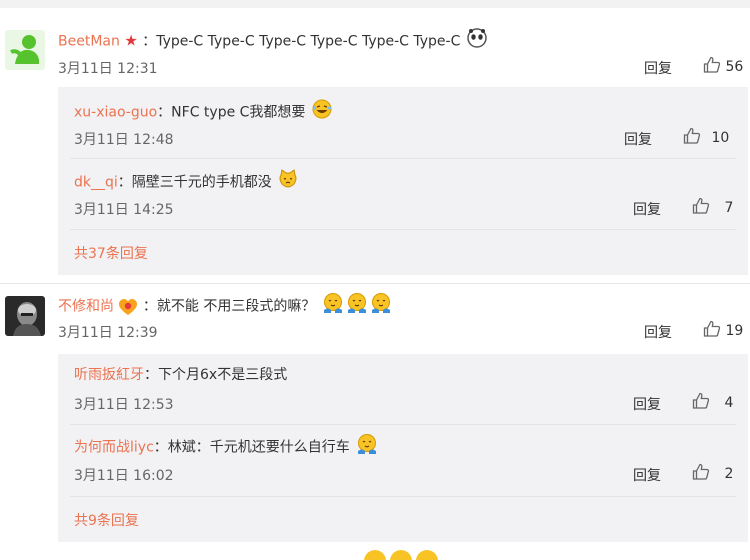 Image resolution: width=750 pixels, height=560 pixels. What do you see at coordinates (108, 69) in the screenshot?
I see `comment-time: 3月11日 12:31` at bounding box center [108, 69].